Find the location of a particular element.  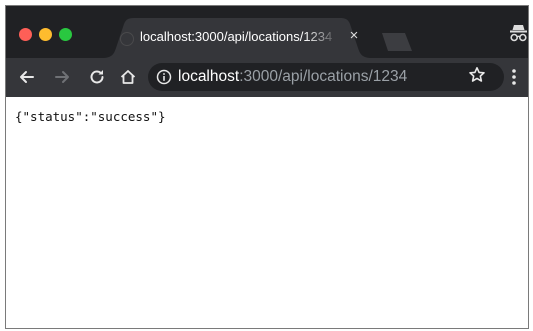

tab-title: localhost:3000/api/locations/1234 is located at coordinates (236, 36).